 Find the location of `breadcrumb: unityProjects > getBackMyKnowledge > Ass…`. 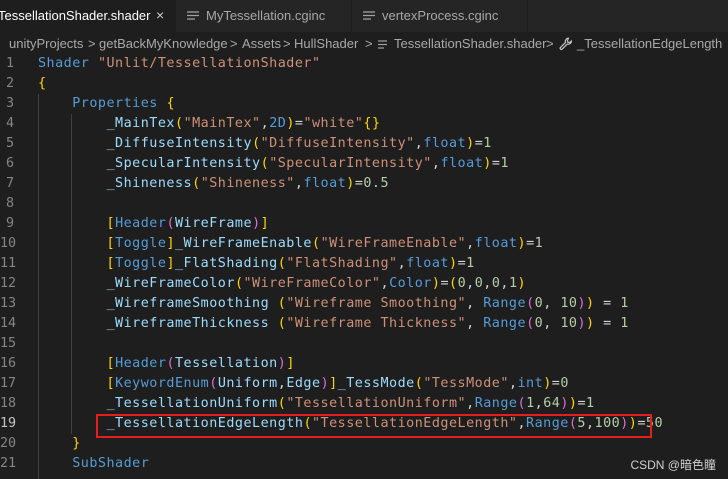

breadcrumb: unityProjects > getBackMyKnowledge > Ass… is located at coordinates (364, 43).